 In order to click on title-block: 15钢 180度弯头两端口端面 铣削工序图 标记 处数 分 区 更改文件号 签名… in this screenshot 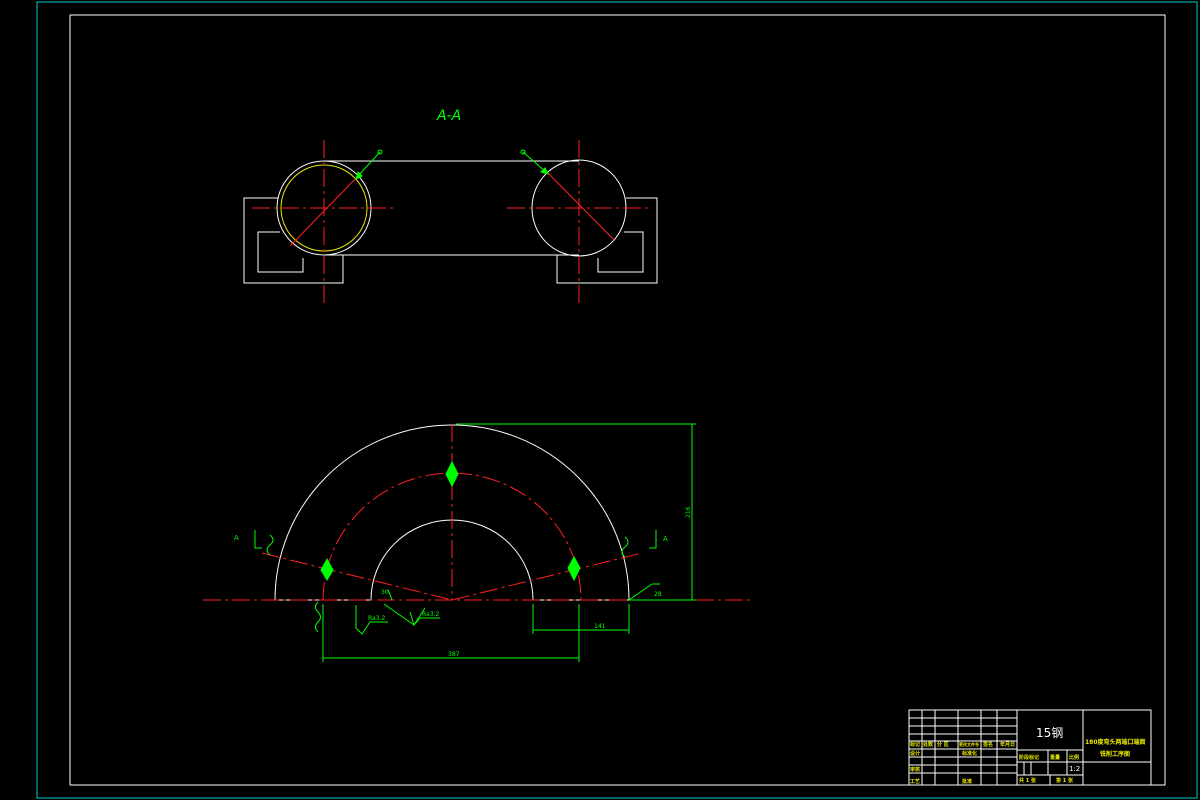, I will do `click(1030, 747)`.